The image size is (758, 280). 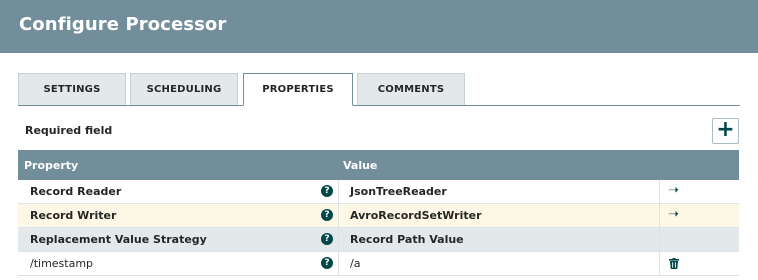 I want to click on property-value: /a, so click(x=355, y=263).